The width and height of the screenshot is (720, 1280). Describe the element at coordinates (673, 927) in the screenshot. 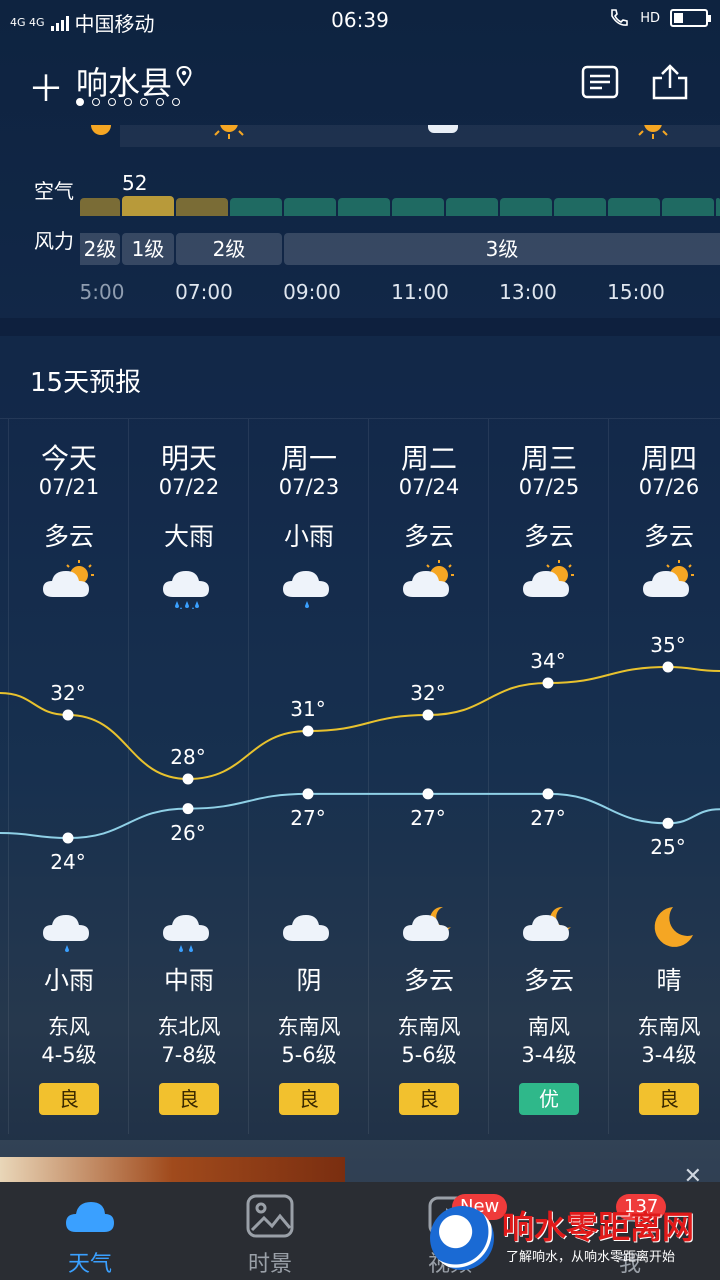

I see `moon-icon` at that location.